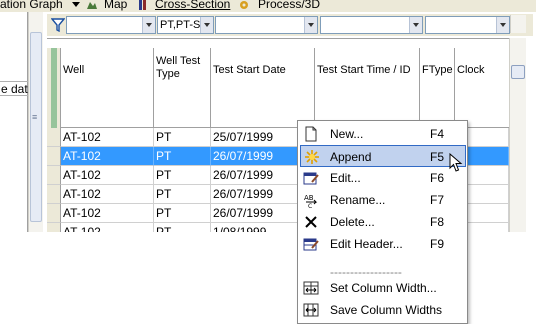 Image resolution: width=536 pixels, height=324 pixels. I want to click on column-header-ftype: FType, so click(437, 88).